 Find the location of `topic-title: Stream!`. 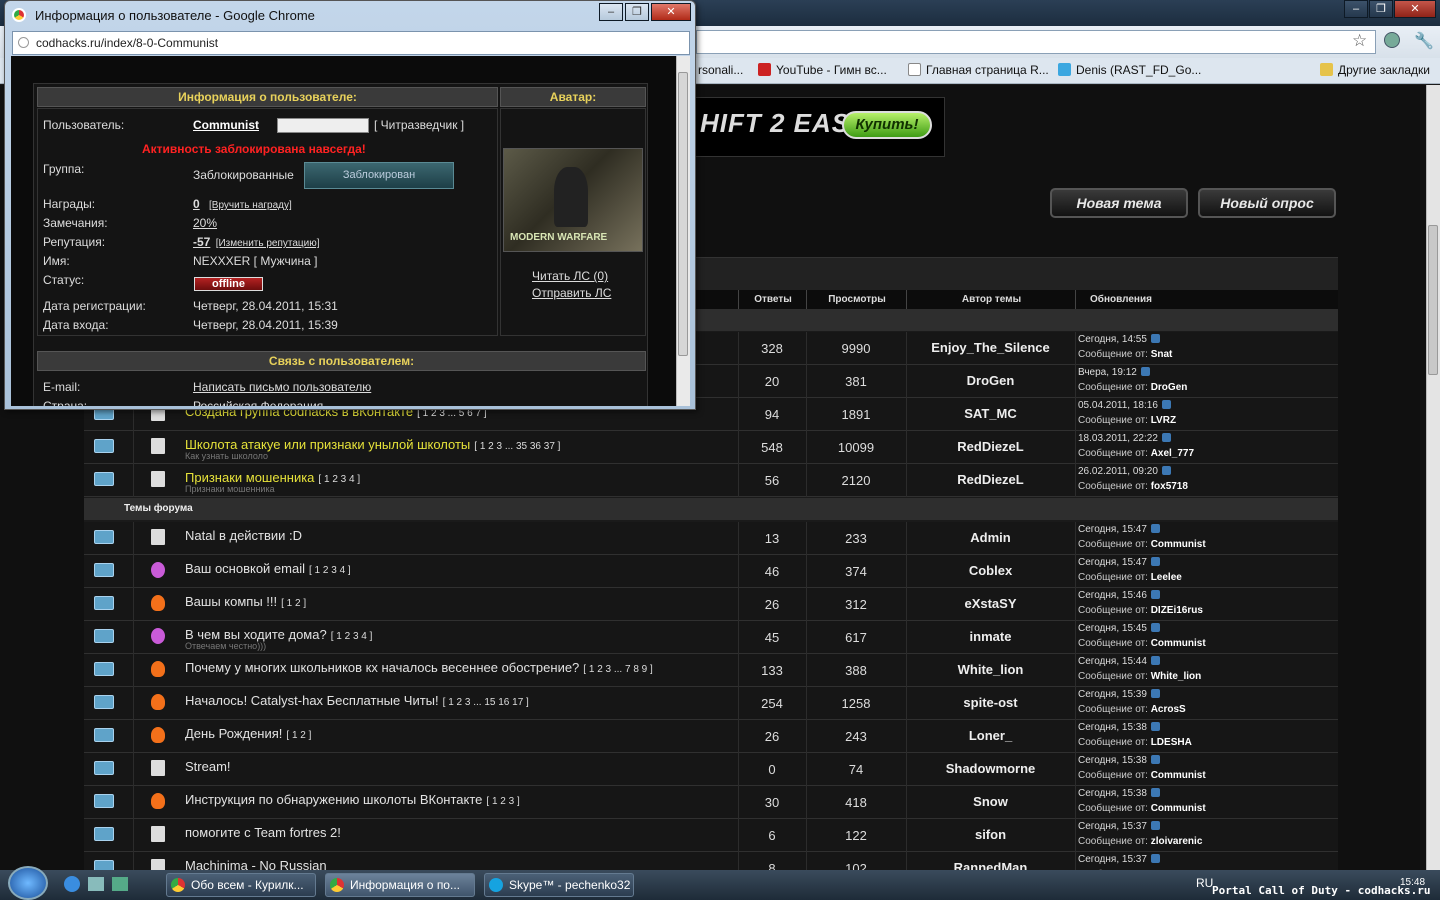

topic-title: Stream! is located at coordinates (208, 766).